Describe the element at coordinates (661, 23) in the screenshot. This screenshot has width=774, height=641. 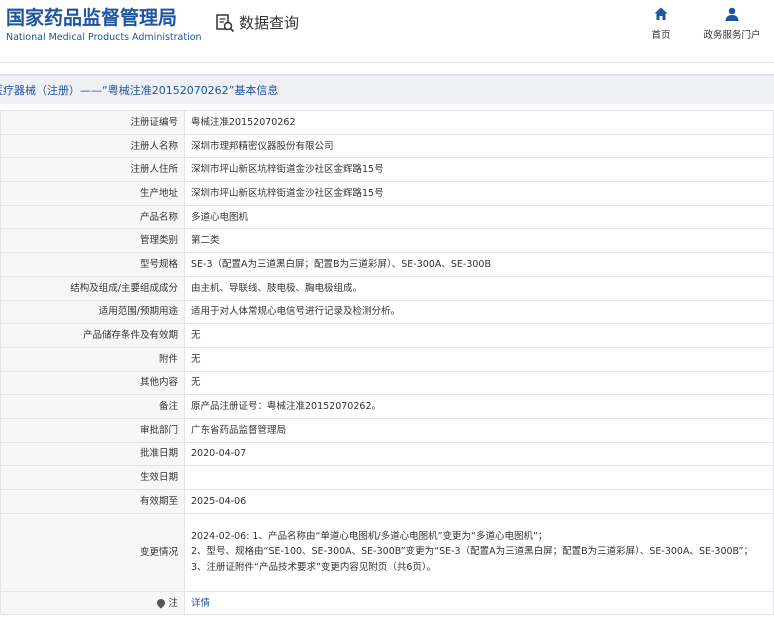
I see `nav-home: 首页` at that location.